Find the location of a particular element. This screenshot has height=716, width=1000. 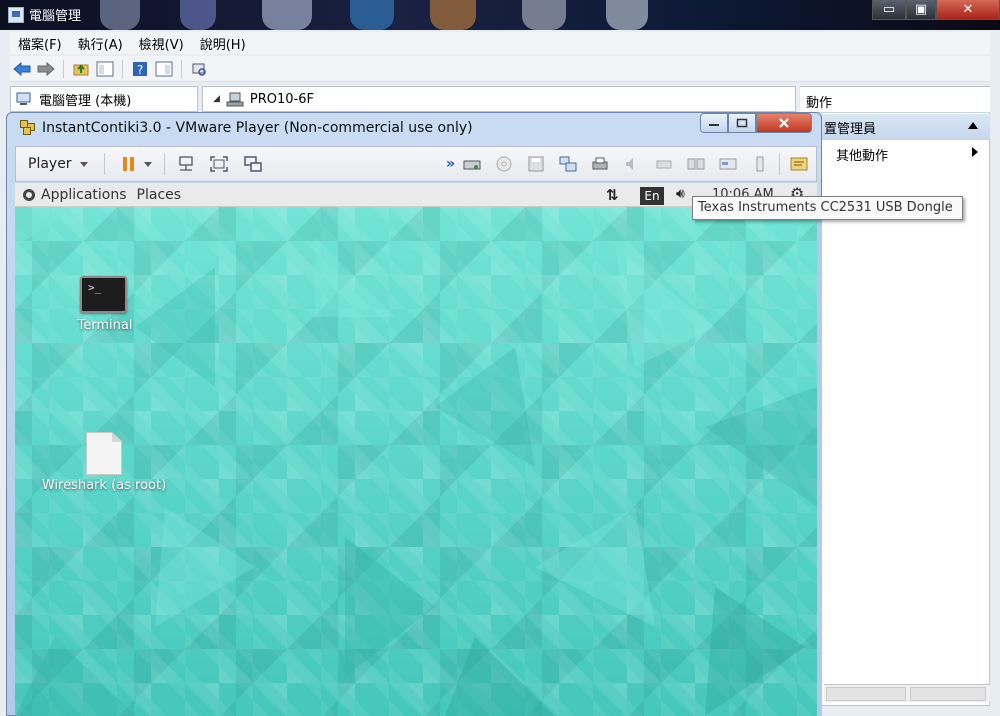

usb-stick-icon is located at coordinates (760, 164).